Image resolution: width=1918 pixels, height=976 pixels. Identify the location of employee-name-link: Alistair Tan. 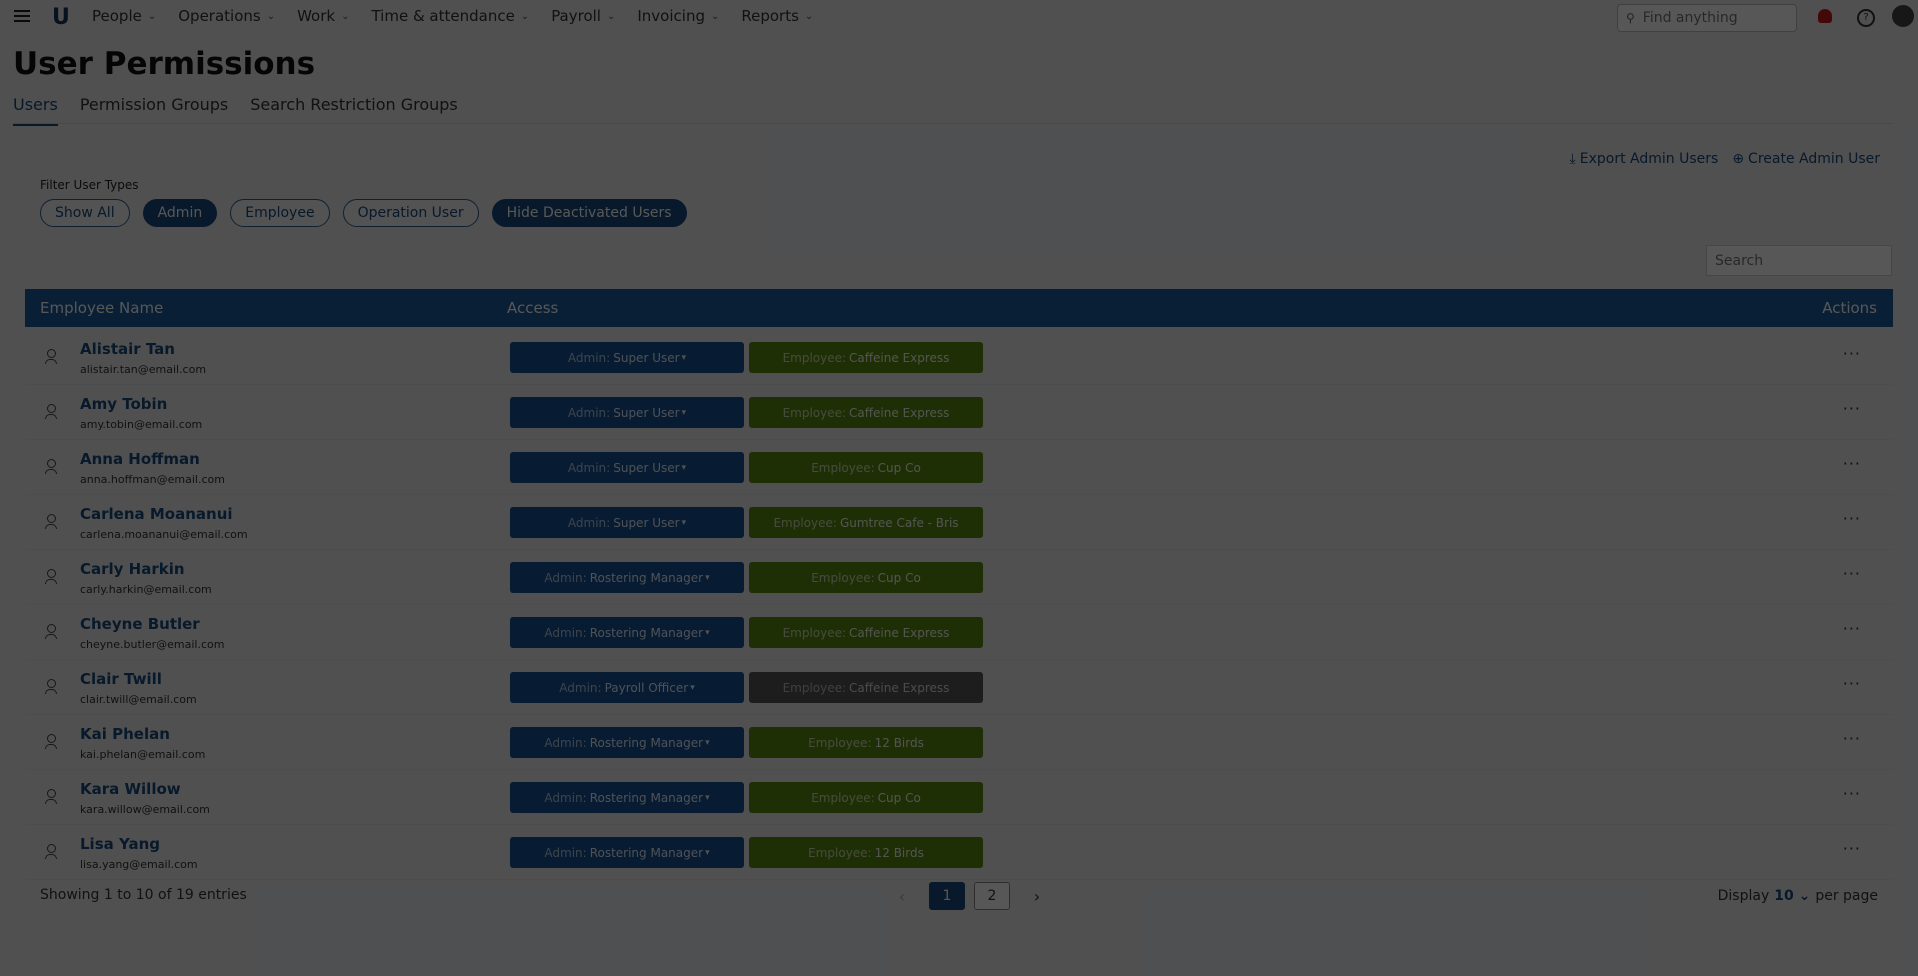
(127, 349).